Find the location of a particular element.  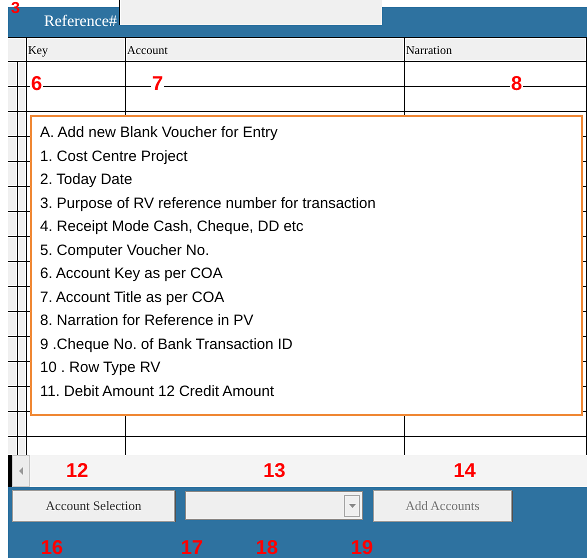

reference-field is located at coordinates (250, 12).